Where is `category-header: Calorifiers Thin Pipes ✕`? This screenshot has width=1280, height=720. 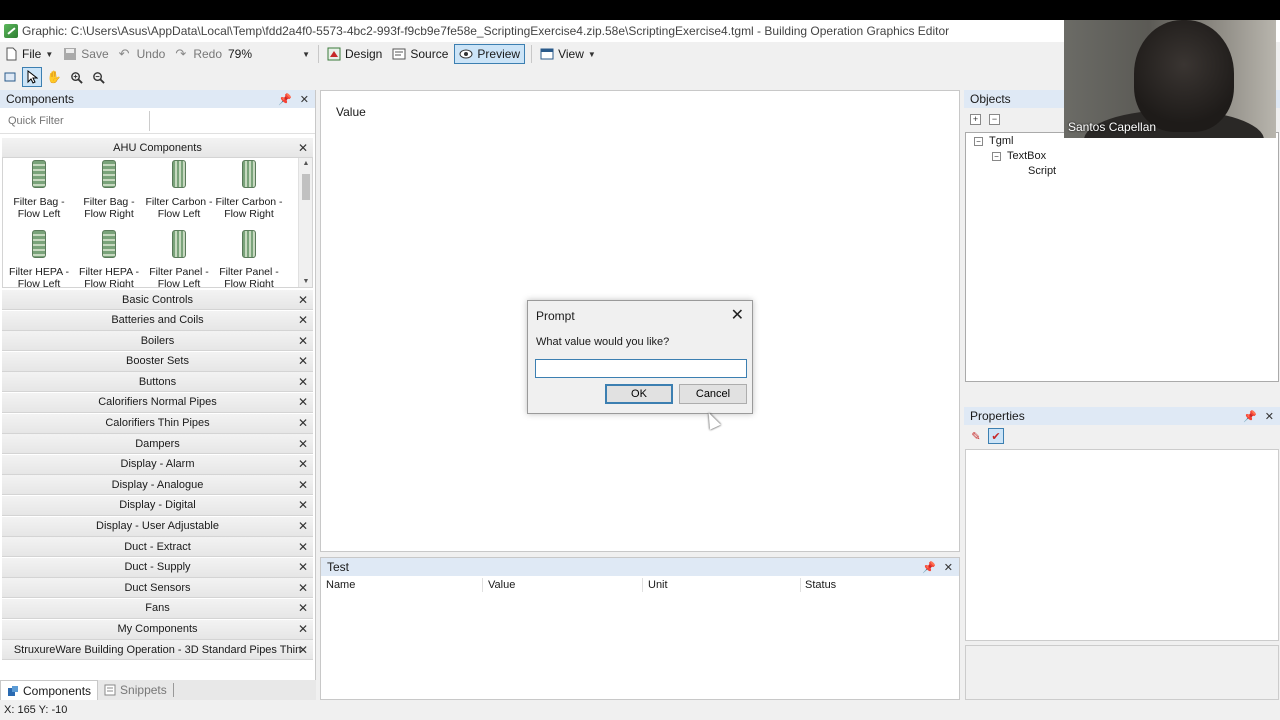
category-header: Calorifiers Thin Pipes ✕ is located at coordinates (157, 423).